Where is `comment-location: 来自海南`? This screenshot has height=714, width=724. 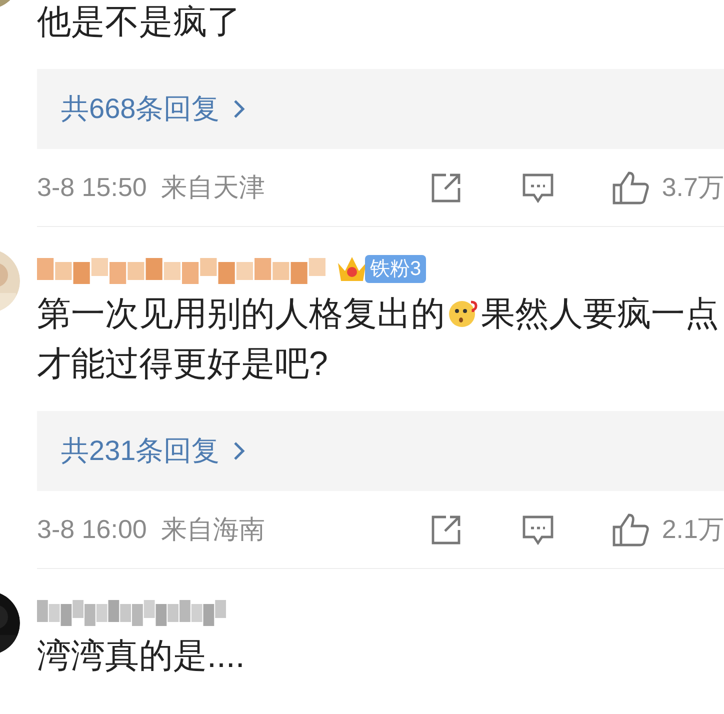 comment-location: 来自海南 is located at coordinates (212, 529).